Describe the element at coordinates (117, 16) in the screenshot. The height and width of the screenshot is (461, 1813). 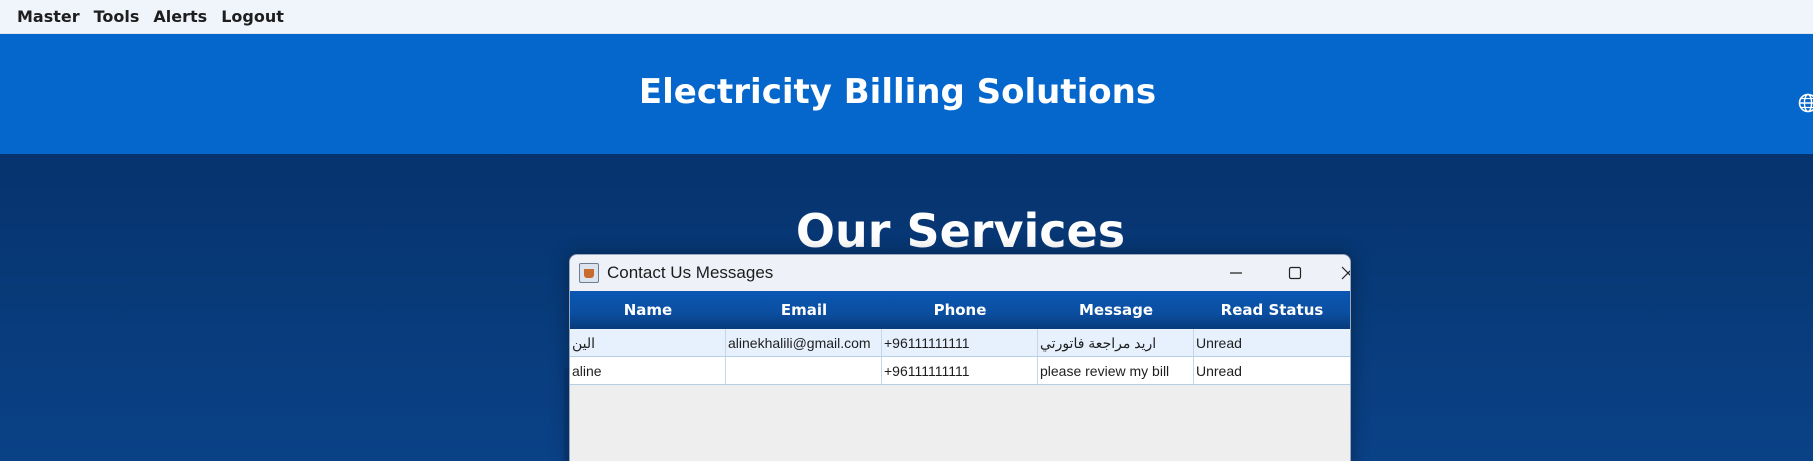
I see `menu-tools: Tools` at that location.